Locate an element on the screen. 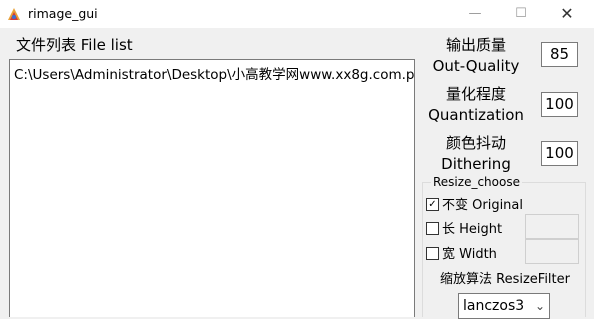 This screenshot has width=594, height=319. quality-label-cn: 输出质量 is located at coordinates (475, 45).